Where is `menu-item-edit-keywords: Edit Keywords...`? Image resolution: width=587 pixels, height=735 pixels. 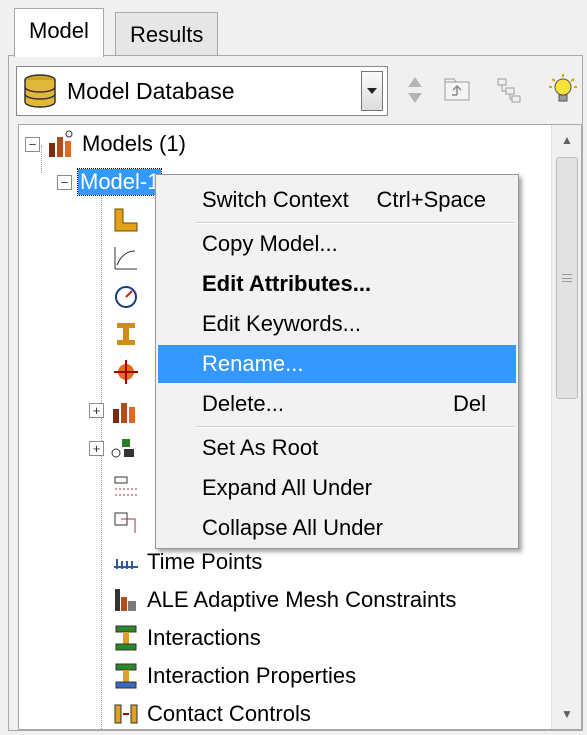
menu-item-edit-keywords: Edit Keywords... is located at coordinates (337, 324).